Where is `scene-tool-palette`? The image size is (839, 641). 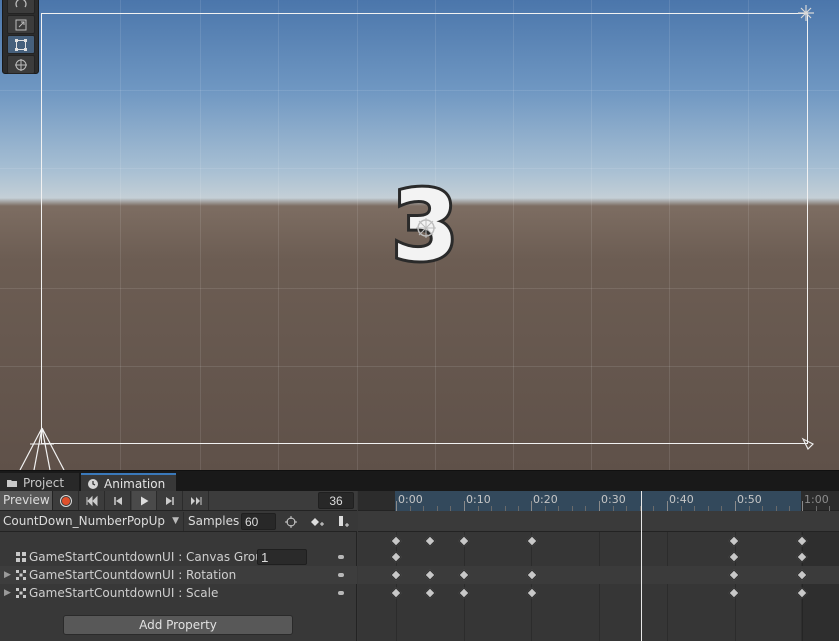 scene-tool-palette is located at coordinates (20, 37).